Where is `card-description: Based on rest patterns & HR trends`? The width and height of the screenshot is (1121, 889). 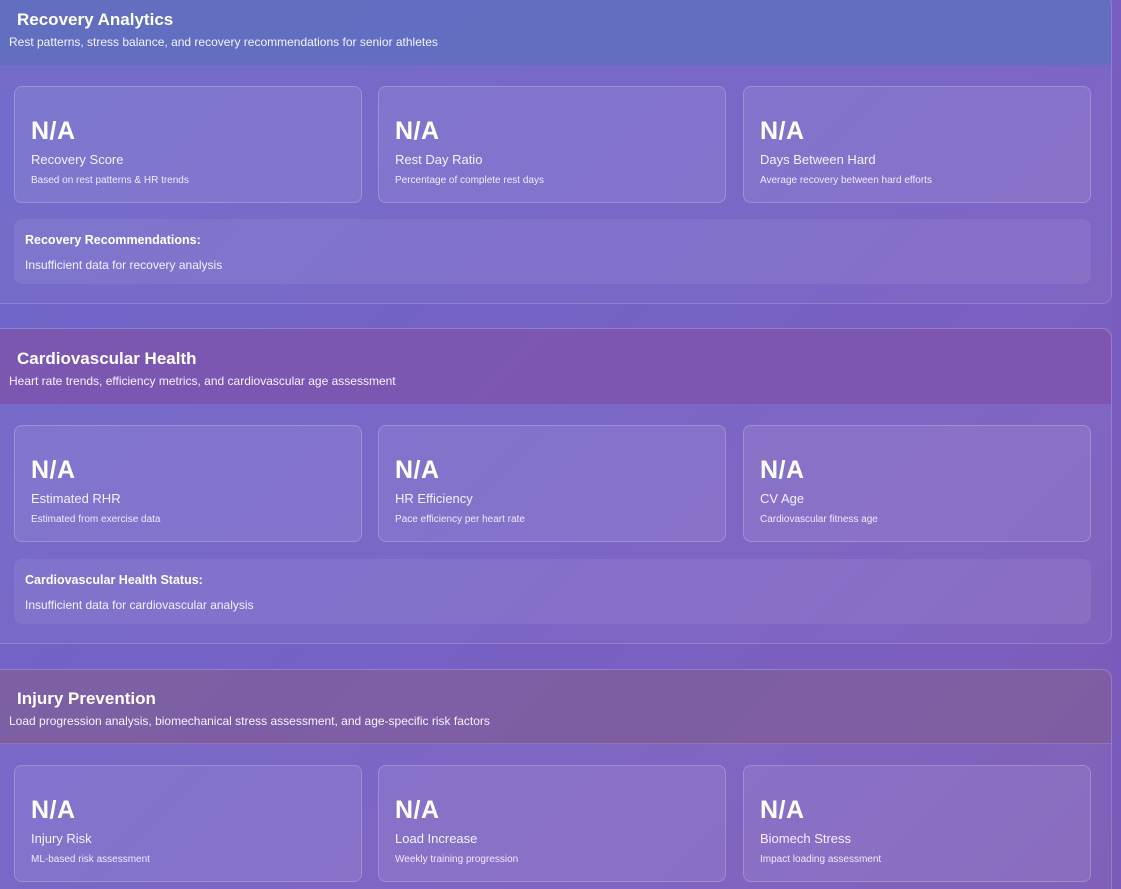 card-description: Based on rest patterns & HR trends is located at coordinates (110, 180).